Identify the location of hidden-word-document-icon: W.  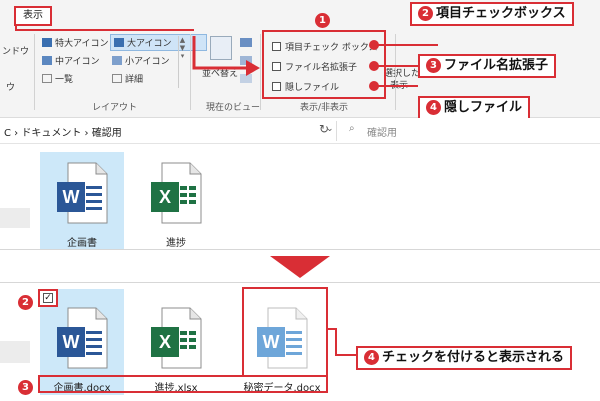
(282, 338).